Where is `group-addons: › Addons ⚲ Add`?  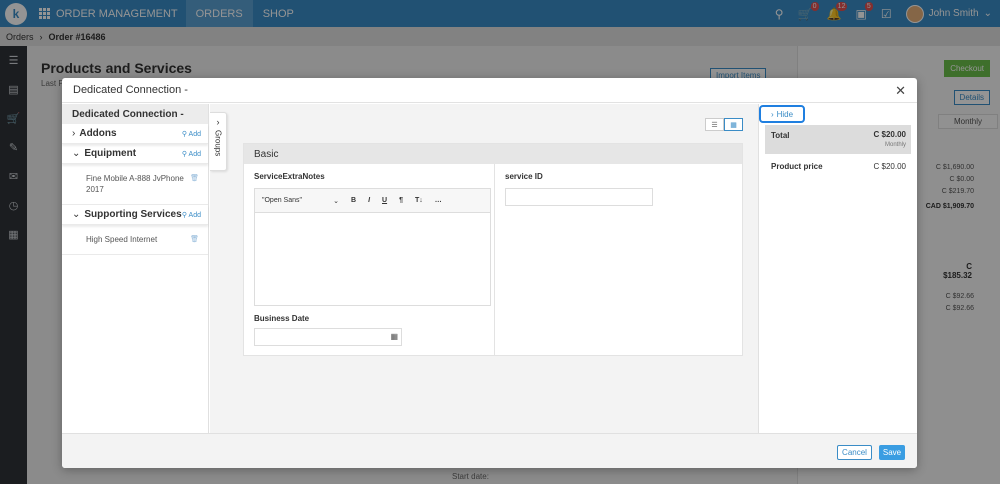 group-addons: › Addons ⚲ Add is located at coordinates (135, 134).